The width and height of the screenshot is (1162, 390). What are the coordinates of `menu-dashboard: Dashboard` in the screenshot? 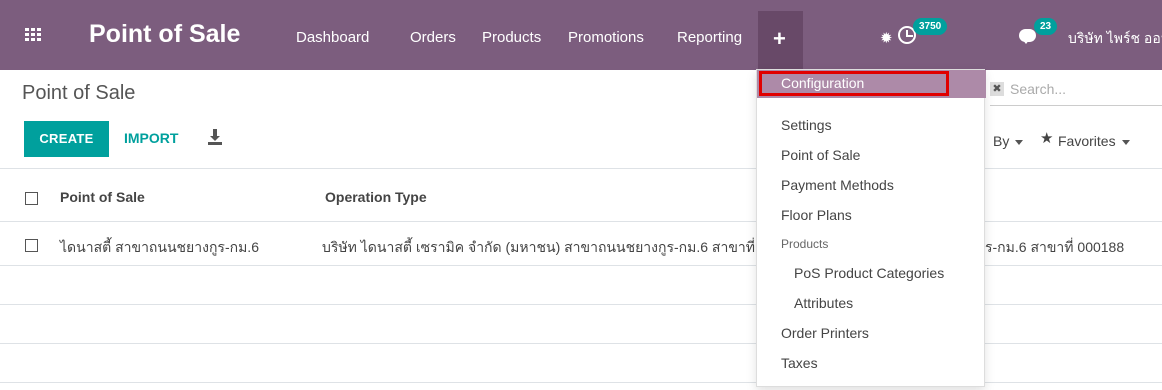 It's located at (332, 37).